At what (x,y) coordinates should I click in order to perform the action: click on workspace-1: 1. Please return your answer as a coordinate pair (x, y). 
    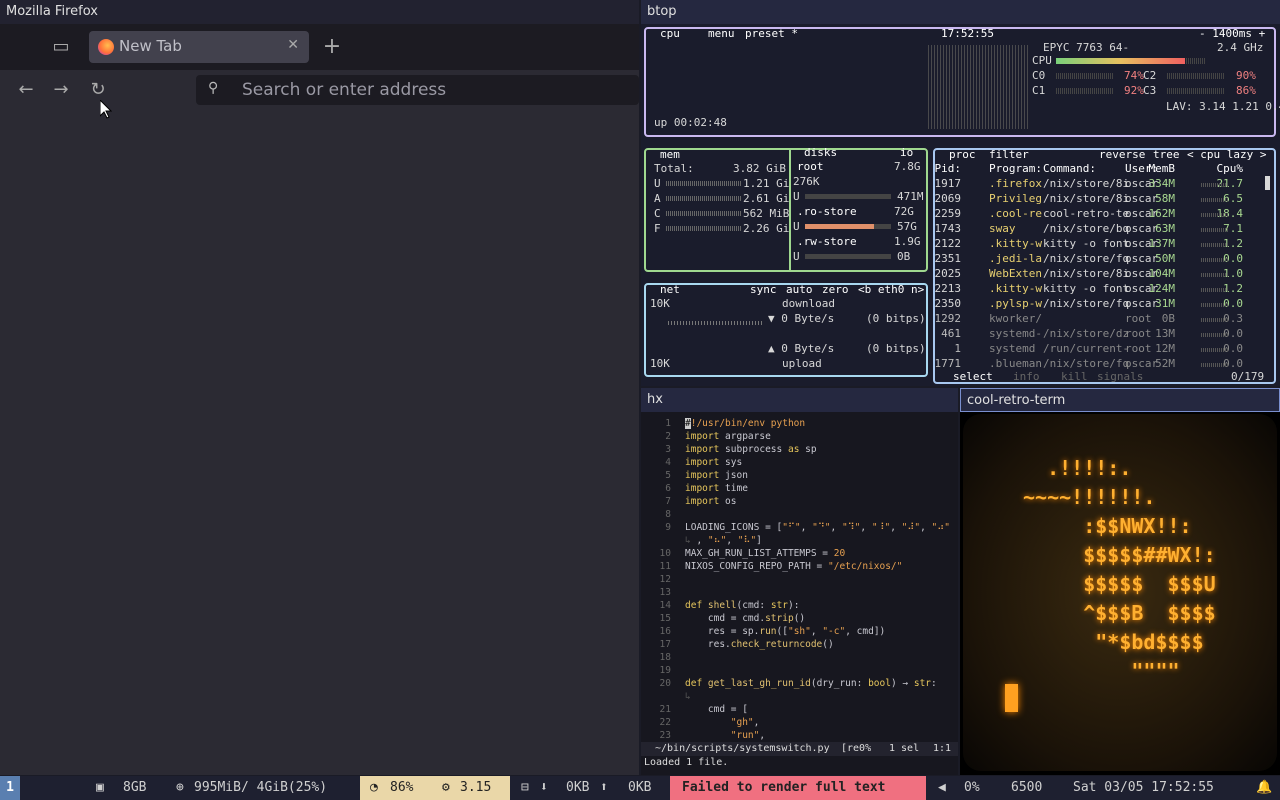
    Looking at the image, I should click on (10, 788).